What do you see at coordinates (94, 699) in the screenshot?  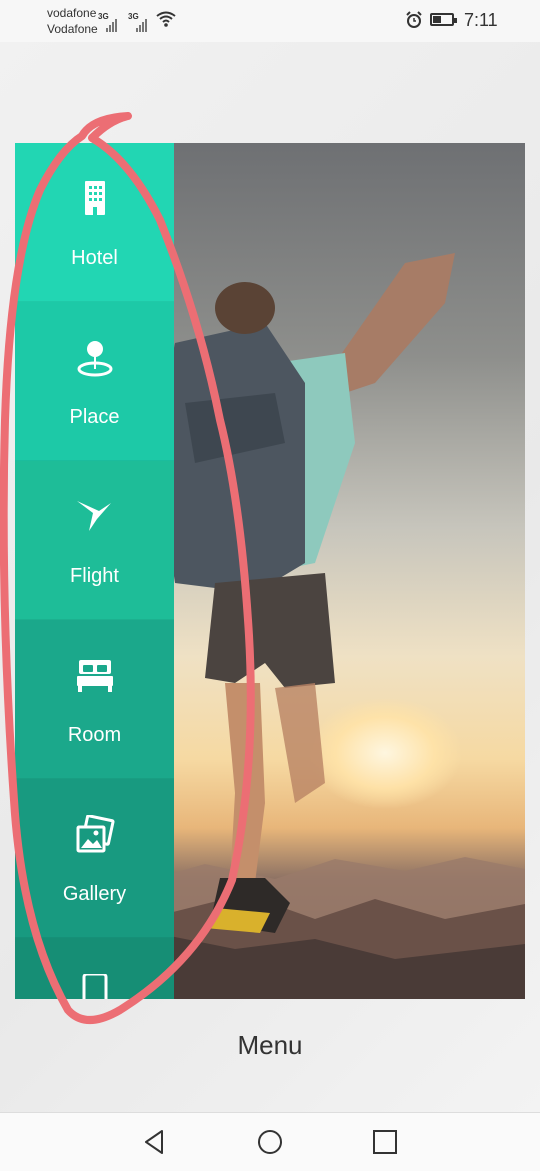 I see `menu-item-room: Room` at bounding box center [94, 699].